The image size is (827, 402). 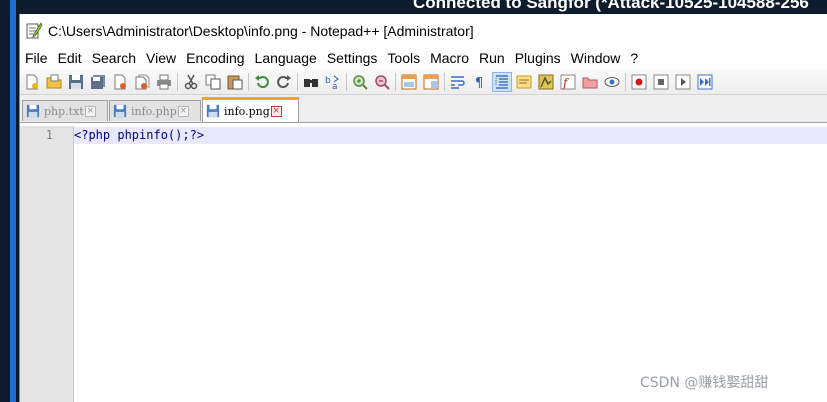 I want to click on folder-as-workspace-icon, so click(x=590, y=82).